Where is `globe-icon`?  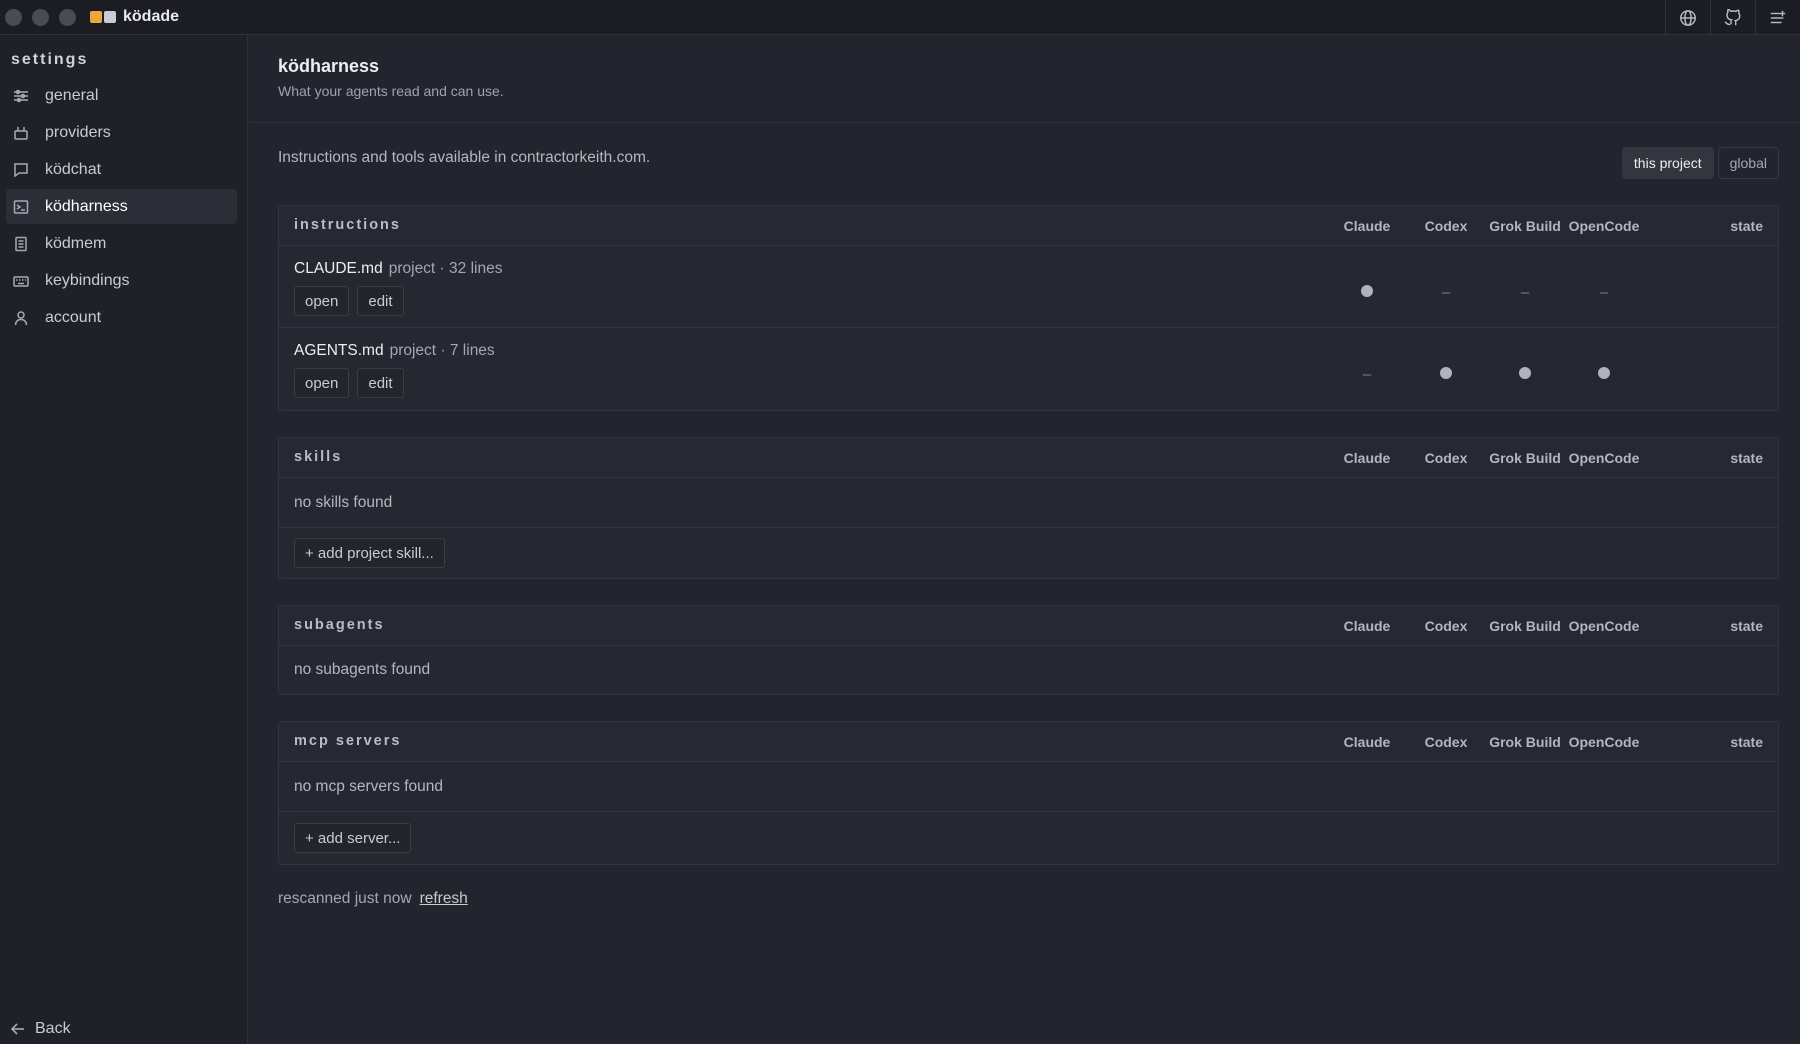
globe-icon is located at coordinates (1688, 17).